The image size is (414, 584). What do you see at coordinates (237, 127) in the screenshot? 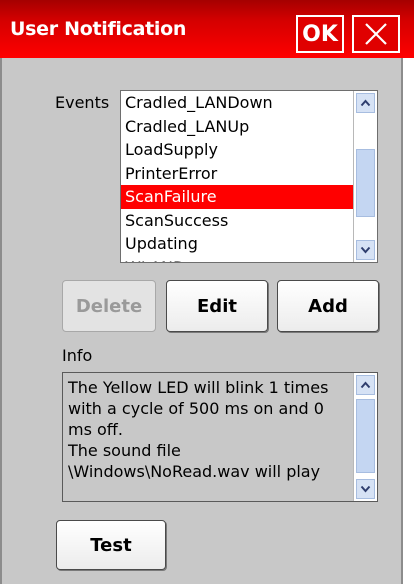
I see `event-list-item: Cradled_LANUp` at bounding box center [237, 127].